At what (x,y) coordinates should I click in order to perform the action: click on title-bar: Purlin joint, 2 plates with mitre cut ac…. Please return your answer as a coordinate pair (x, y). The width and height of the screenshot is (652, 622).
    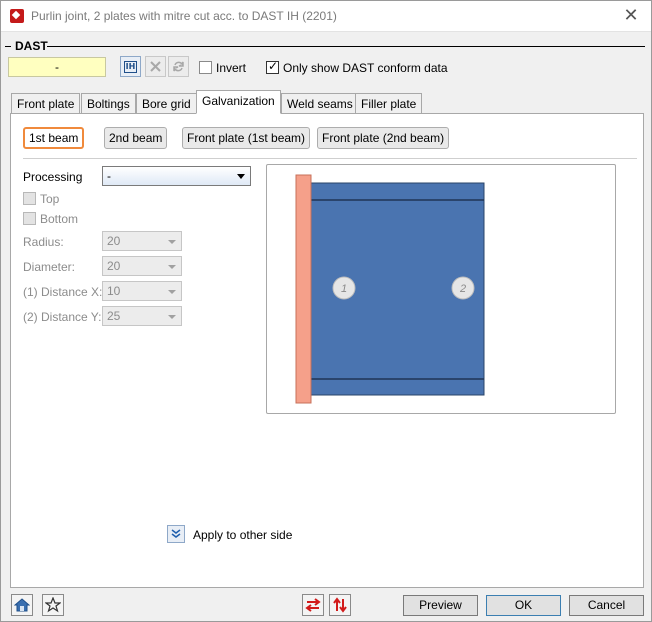
    Looking at the image, I should click on (326, 16).